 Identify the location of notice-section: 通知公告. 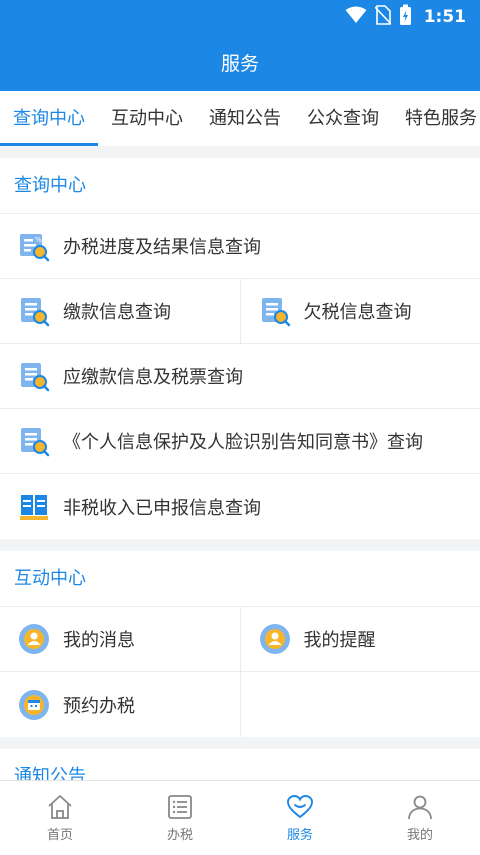
(240, 764).